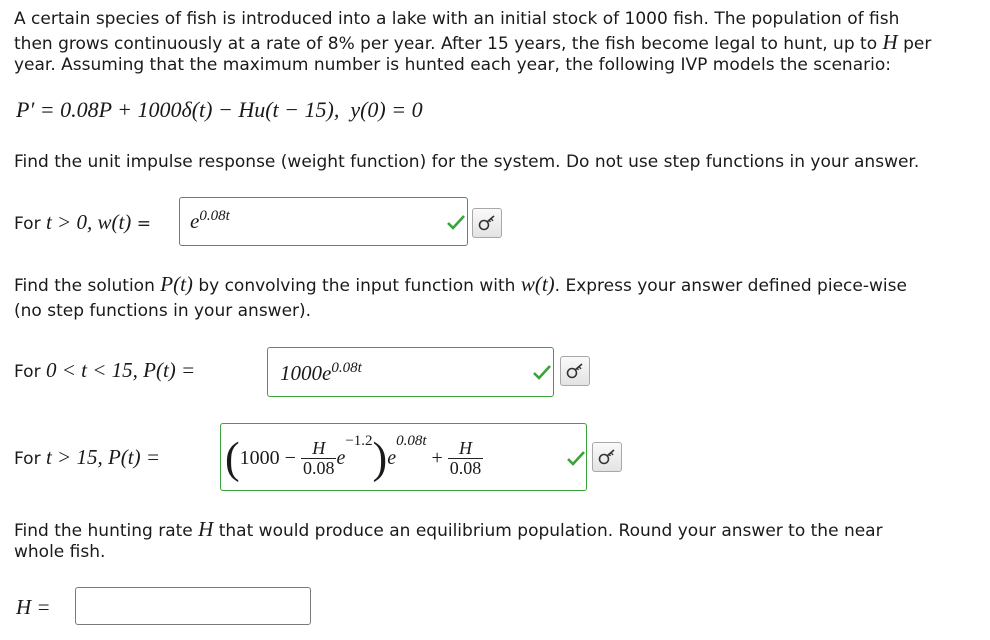  Describe the element at coordinates (206, 529) in the screenshot. I see `part3-var-h: H` at that location.